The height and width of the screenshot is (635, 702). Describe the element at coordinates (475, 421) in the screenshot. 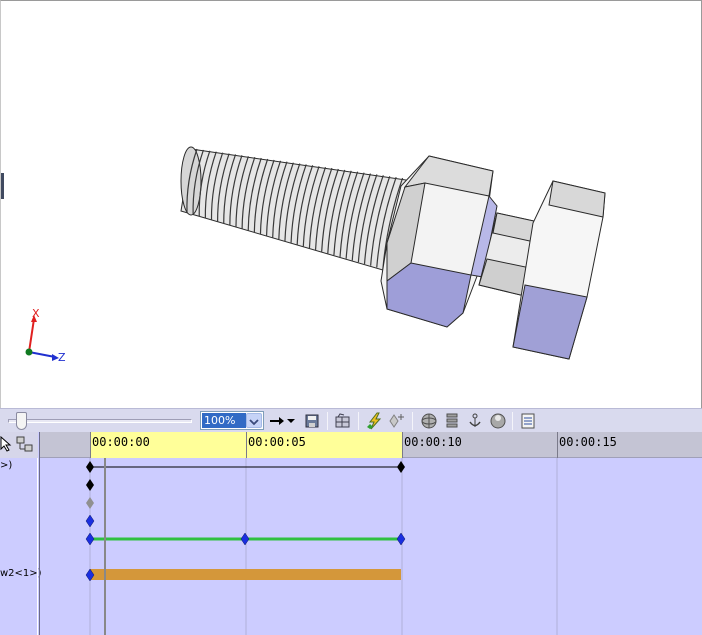

I see `anchor-icon` at that location.